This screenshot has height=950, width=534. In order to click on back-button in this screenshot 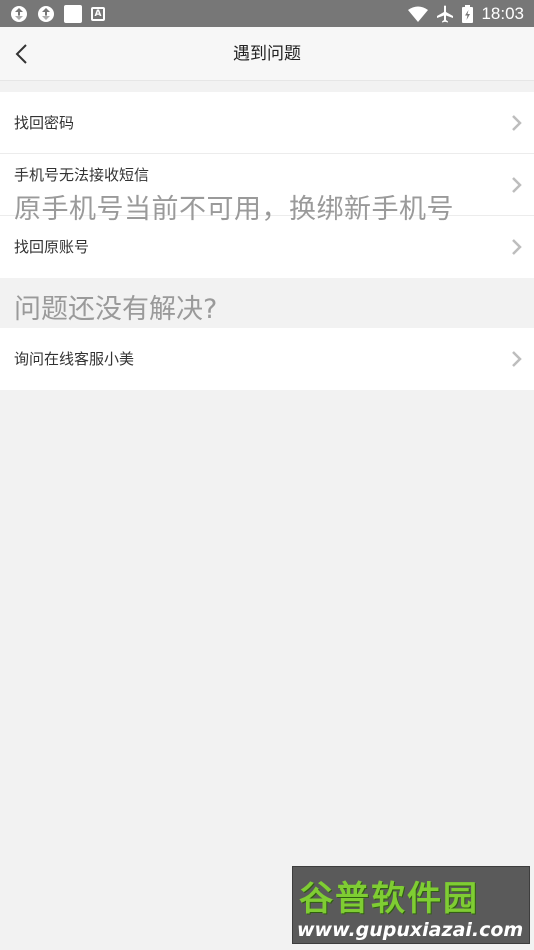, I will do `click(24, 54)`.